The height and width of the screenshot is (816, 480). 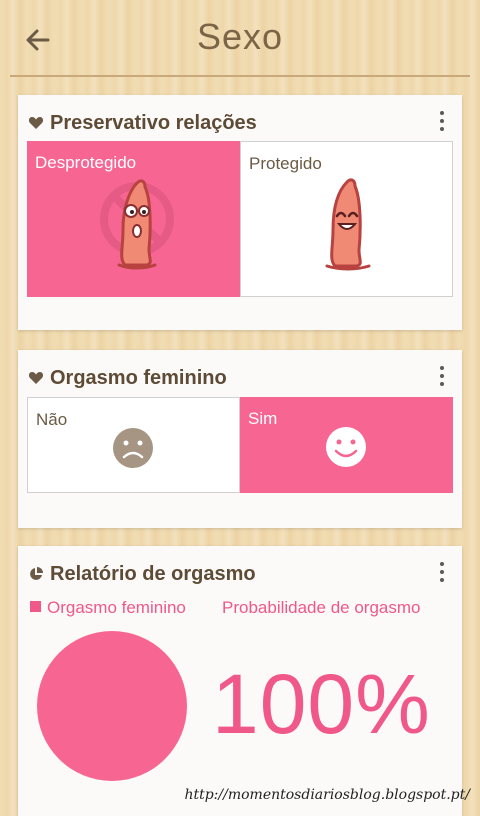 I want to click on condom-card-title: Preservativo relações, so click(x=153, y=122).